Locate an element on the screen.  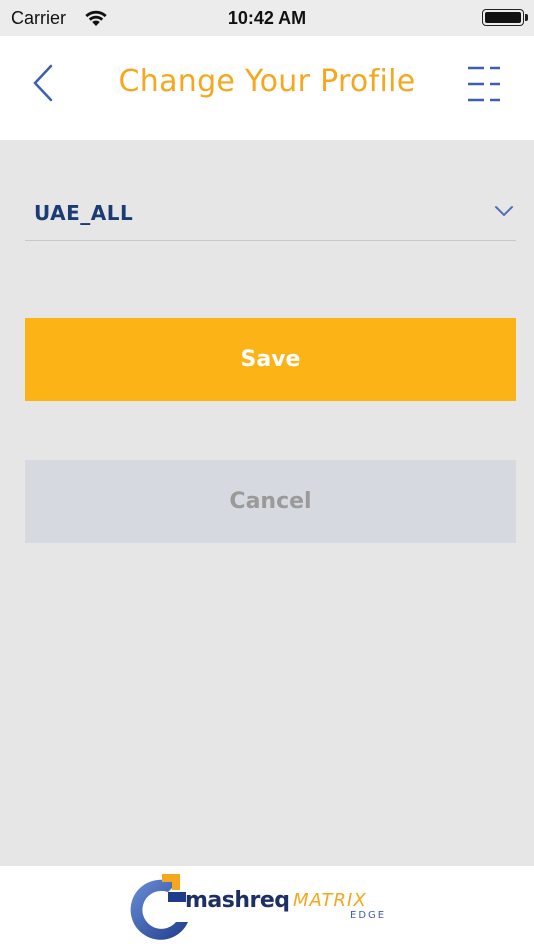
cancel-button: Cancel is located at coordinates (270, 501).